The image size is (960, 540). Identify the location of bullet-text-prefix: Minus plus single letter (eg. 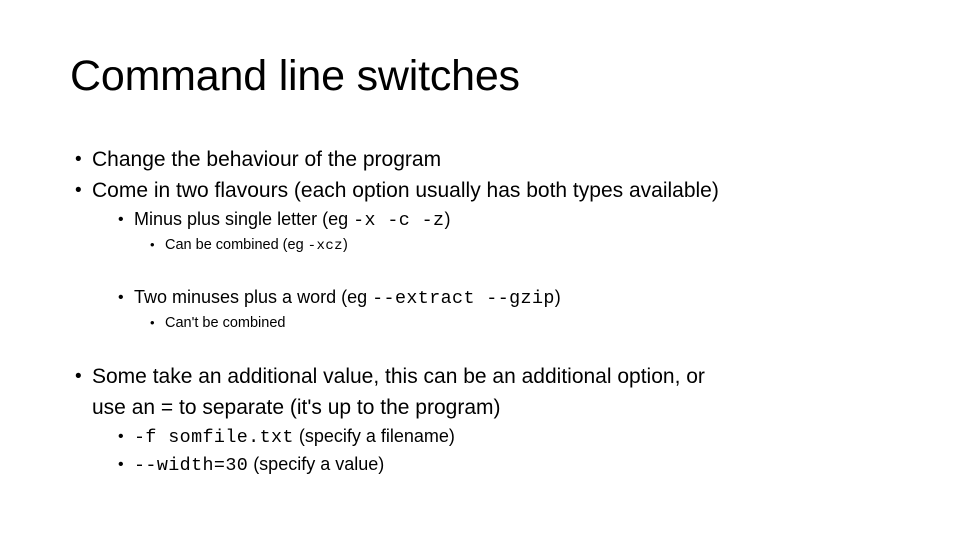
(244, 219).